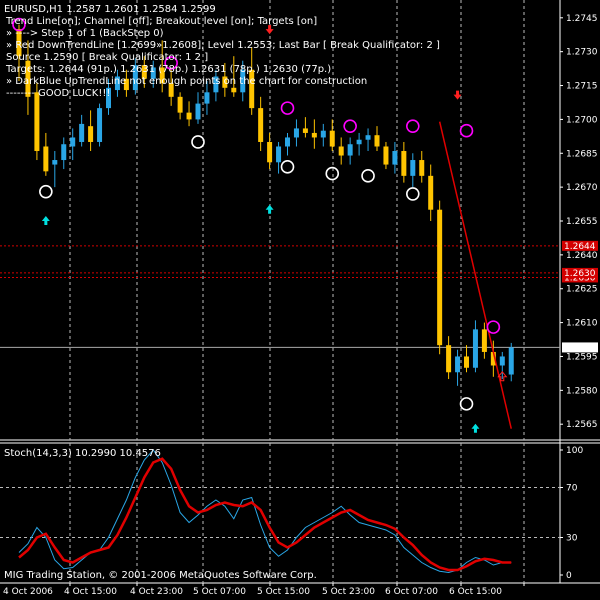 The image size is (600, 600). I want to click on level-badge-label: 1.2644, so click(580, 247).